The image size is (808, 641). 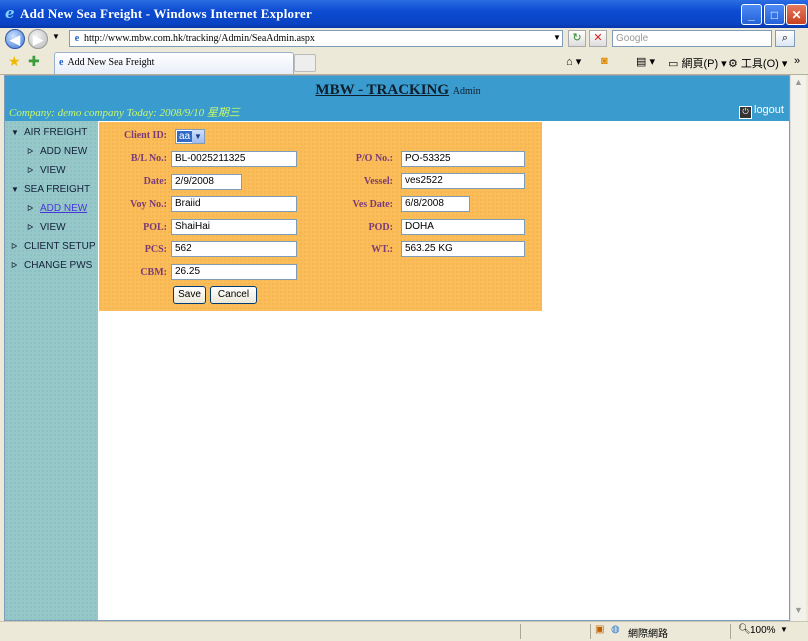 I want to click on rss-feed-icon: ◙, so click(x=604, y=61).